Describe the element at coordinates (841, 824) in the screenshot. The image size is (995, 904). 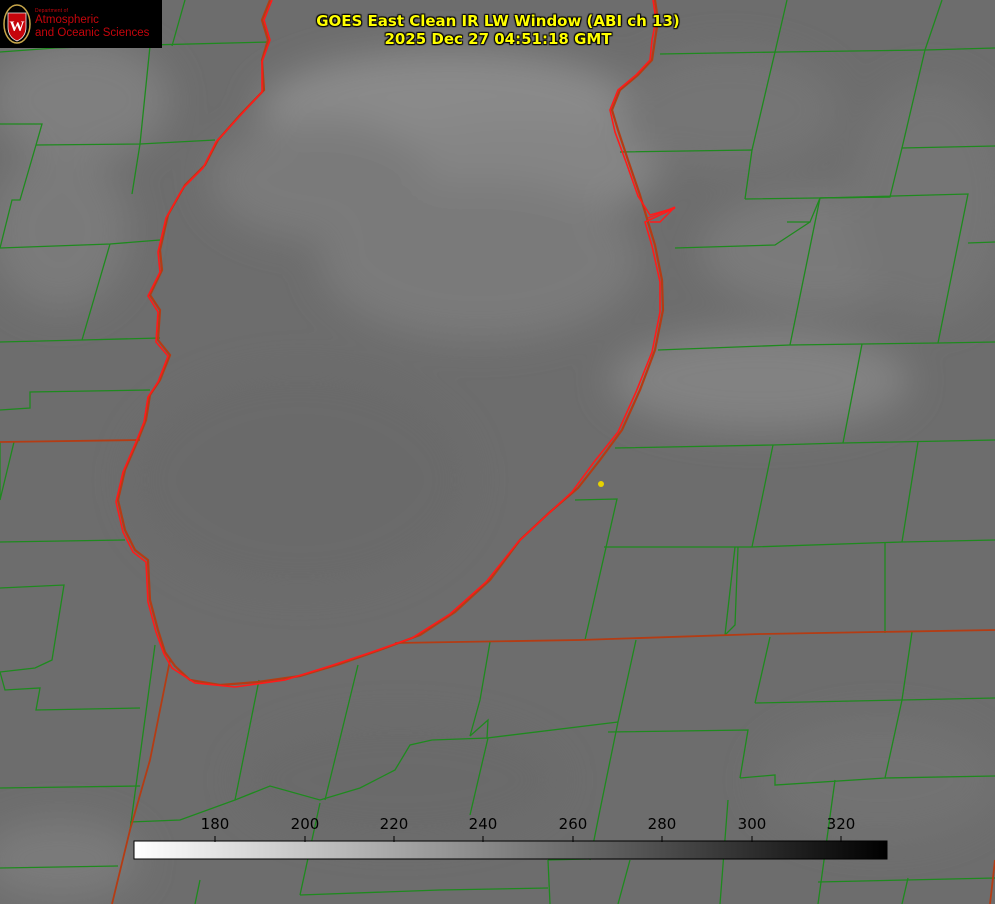
I see `colorbar-tick-label: 320` at that location.